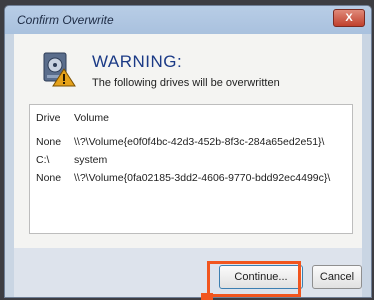  I want to click on column-header-volume: Volume, so click(92, 118).